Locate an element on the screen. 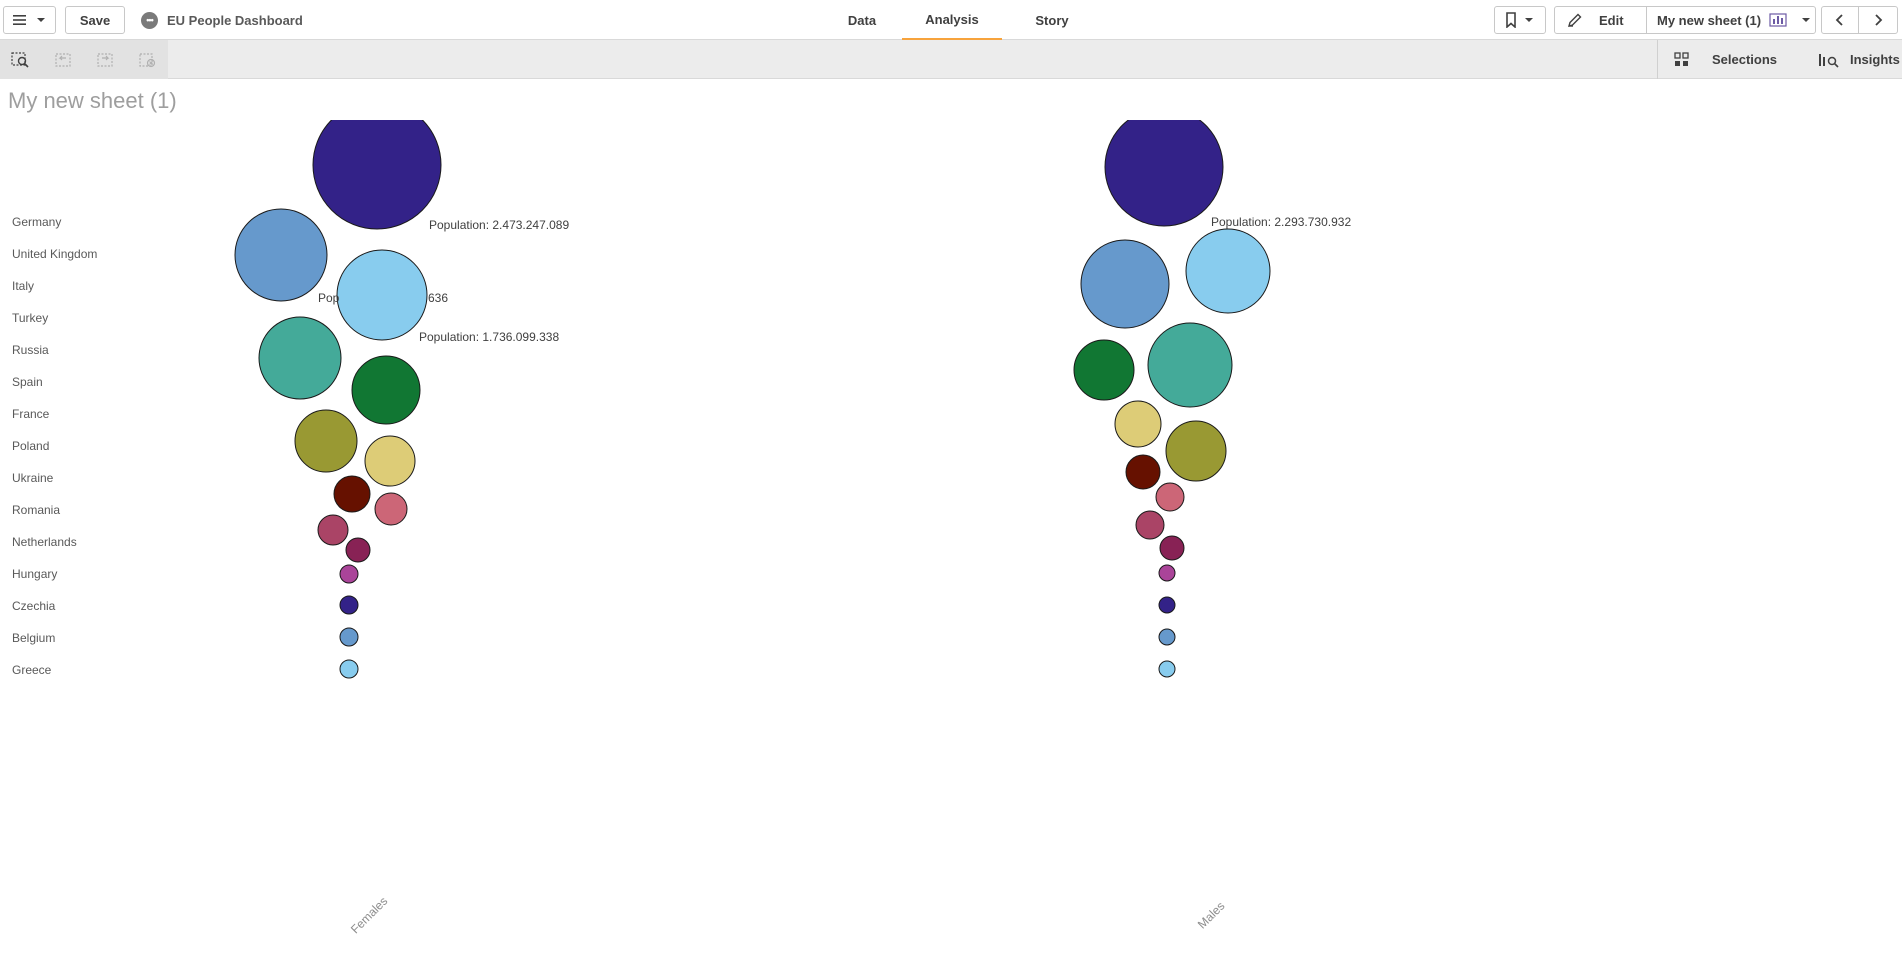 This screenshot has width=1902, height=955. selection-toolbar: Selections Insights is located at coordinates (951, 59).